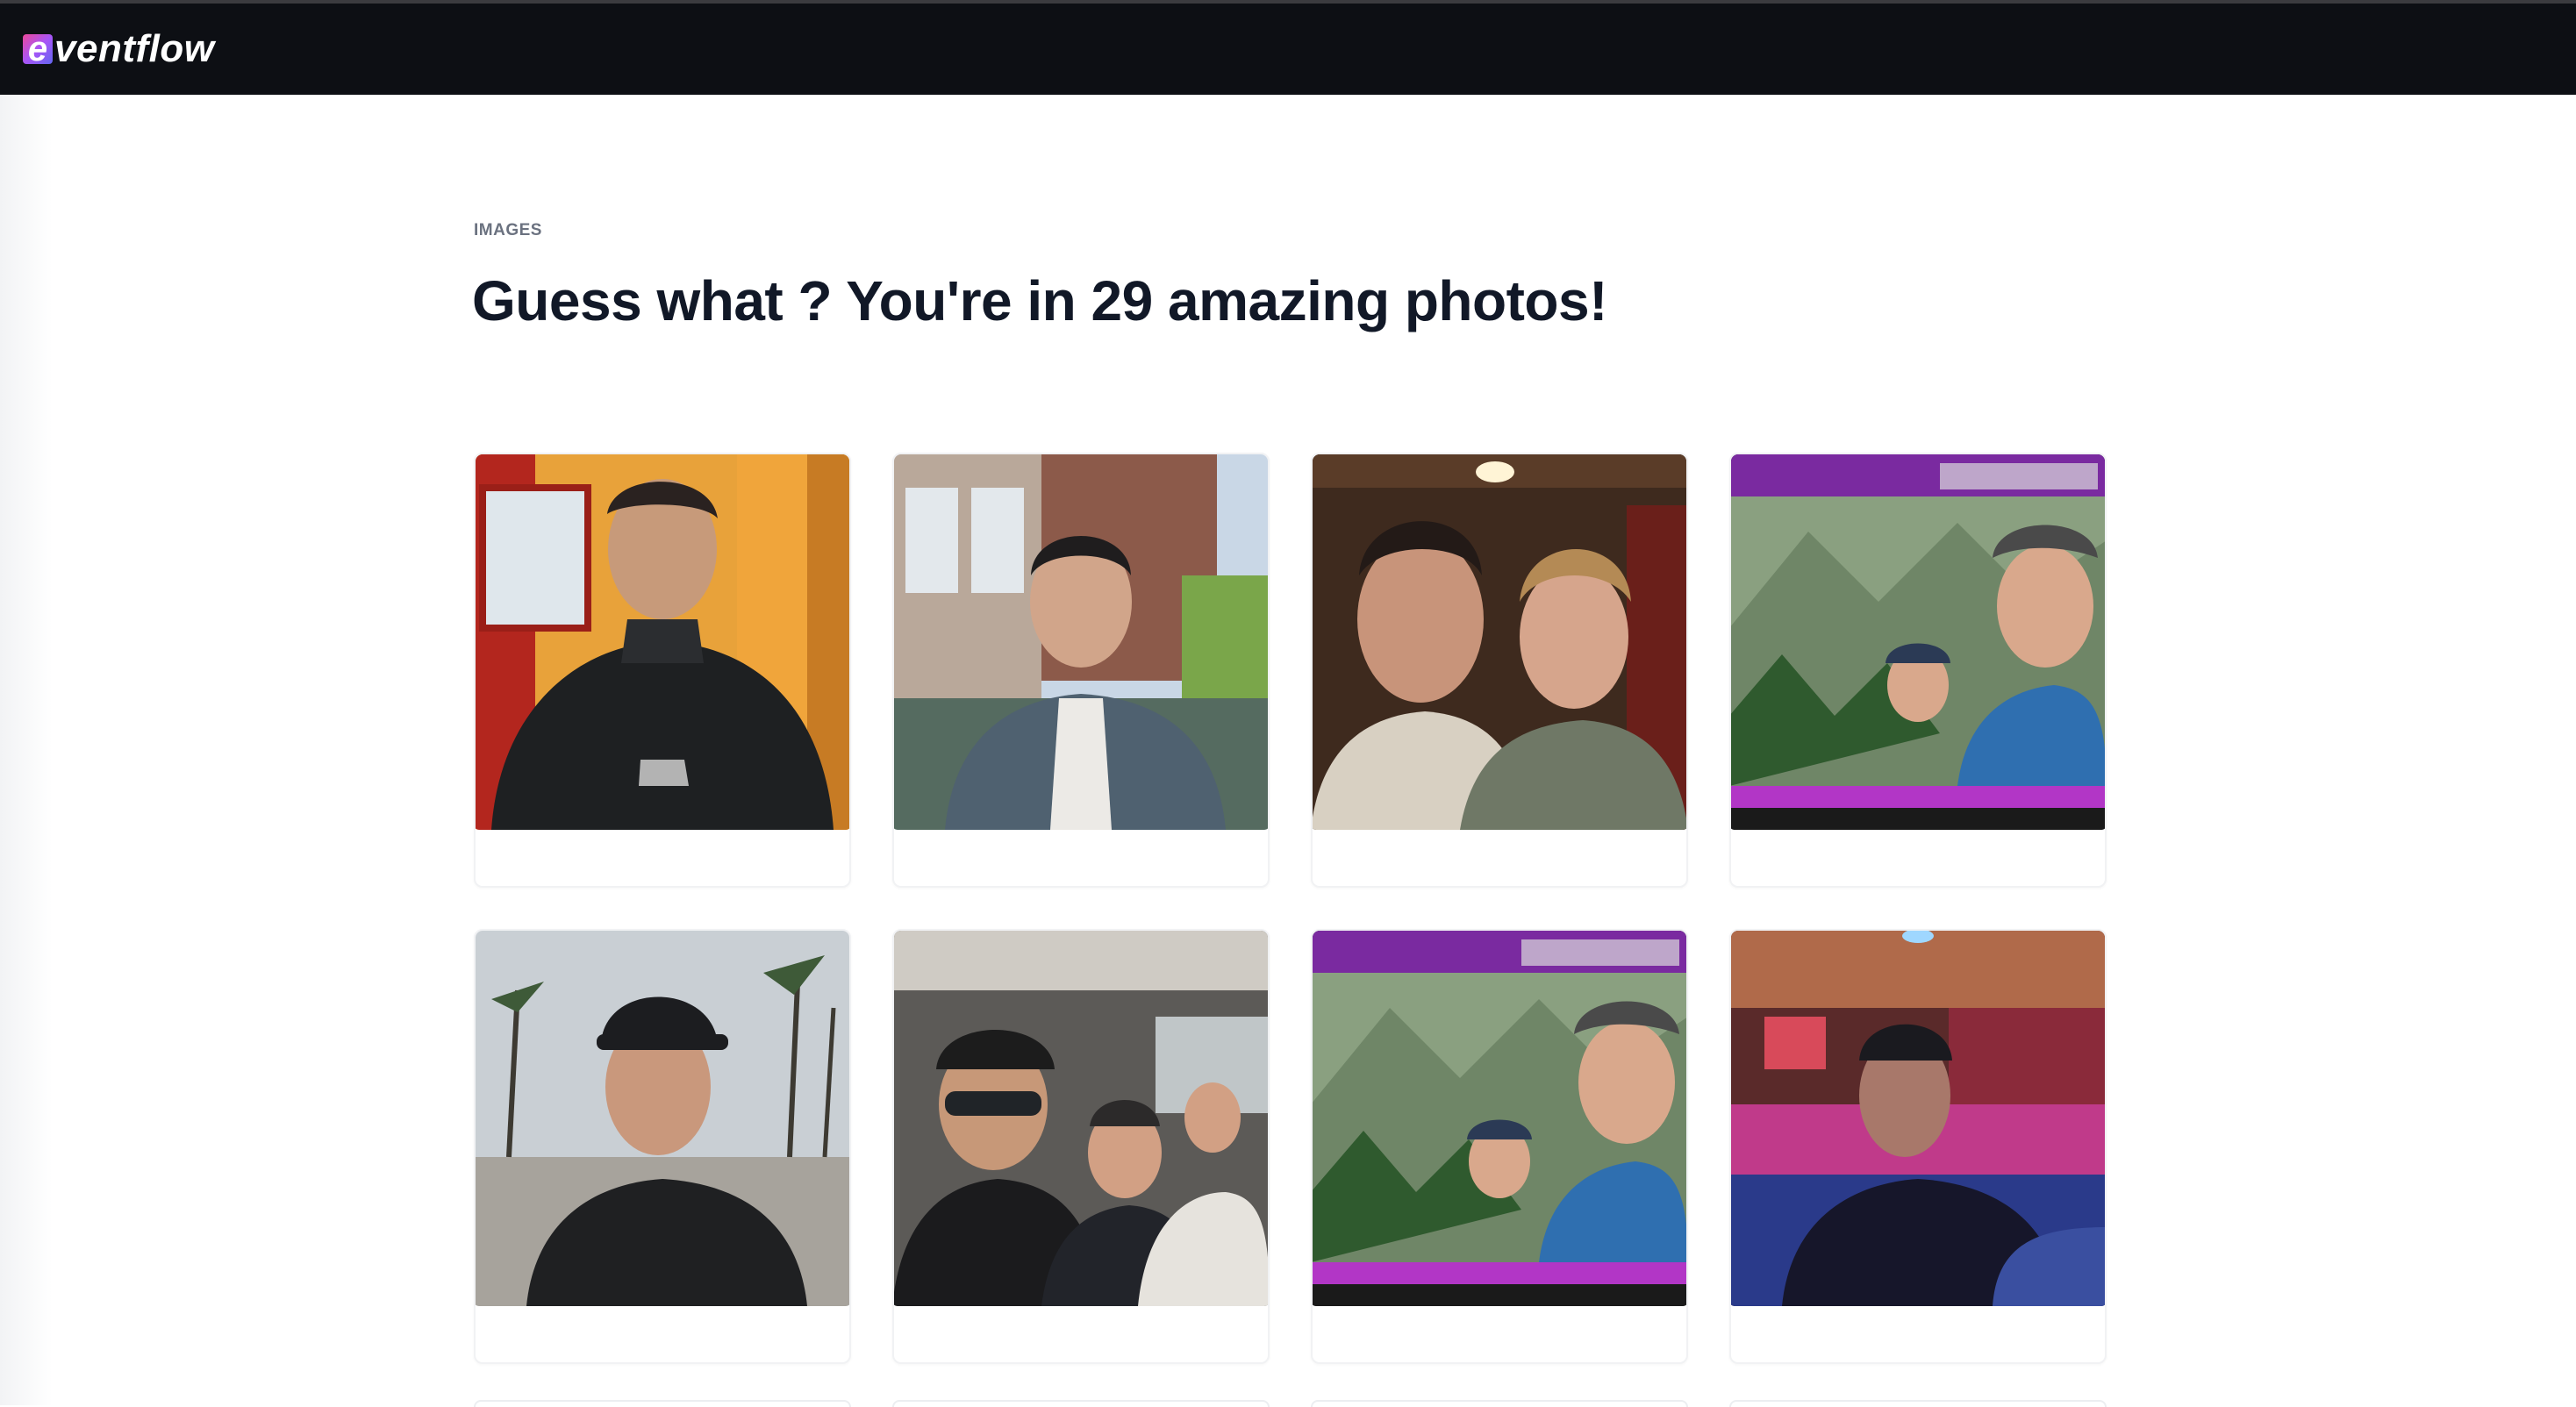  I want to click on eventflow-logo: e ventflow, so click(118, 49).